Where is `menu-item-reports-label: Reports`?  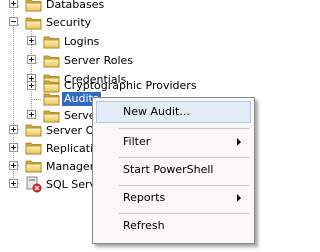 menu-item-reports-label: Reports is located at coordinates (144, 197).